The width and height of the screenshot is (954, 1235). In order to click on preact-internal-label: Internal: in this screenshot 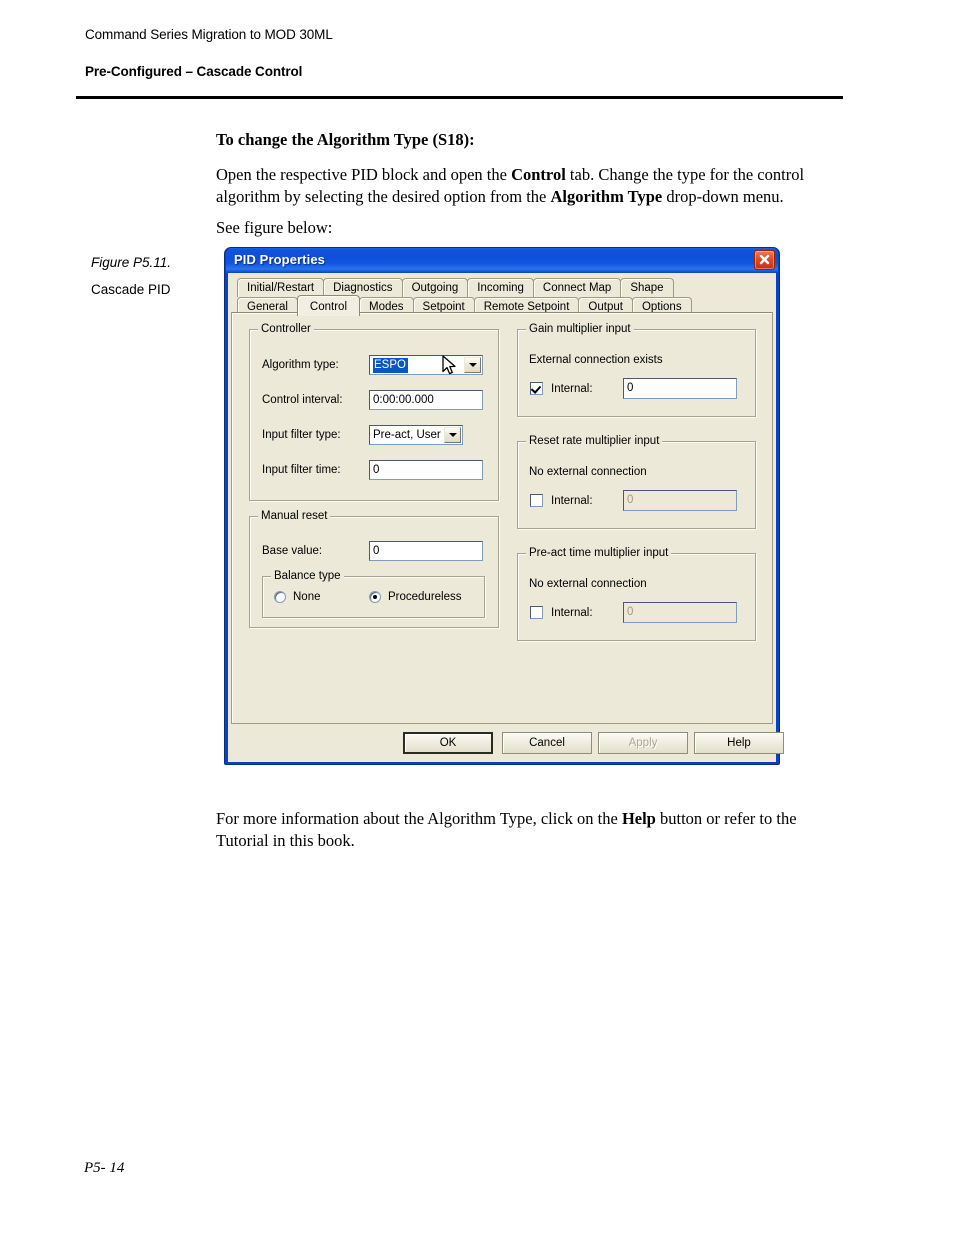, I will do `click(572, 613)`.